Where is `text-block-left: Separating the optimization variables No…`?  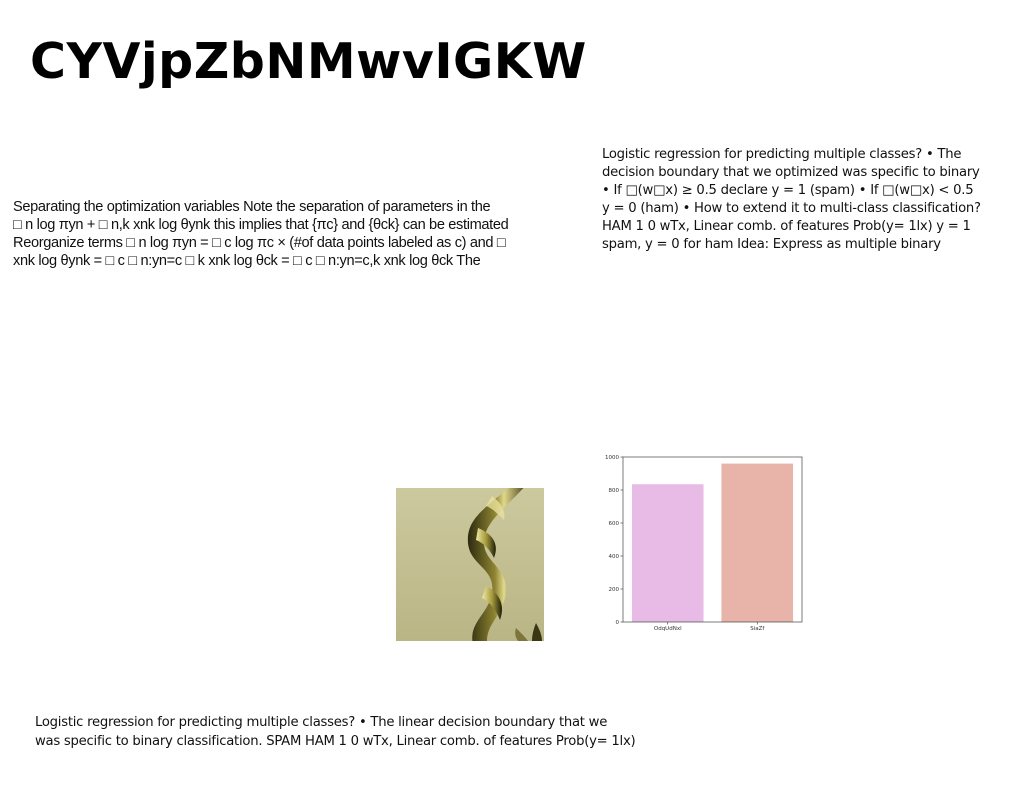 text-block-left: Separating the optimization variables No… is located at coordinates (261, 234).